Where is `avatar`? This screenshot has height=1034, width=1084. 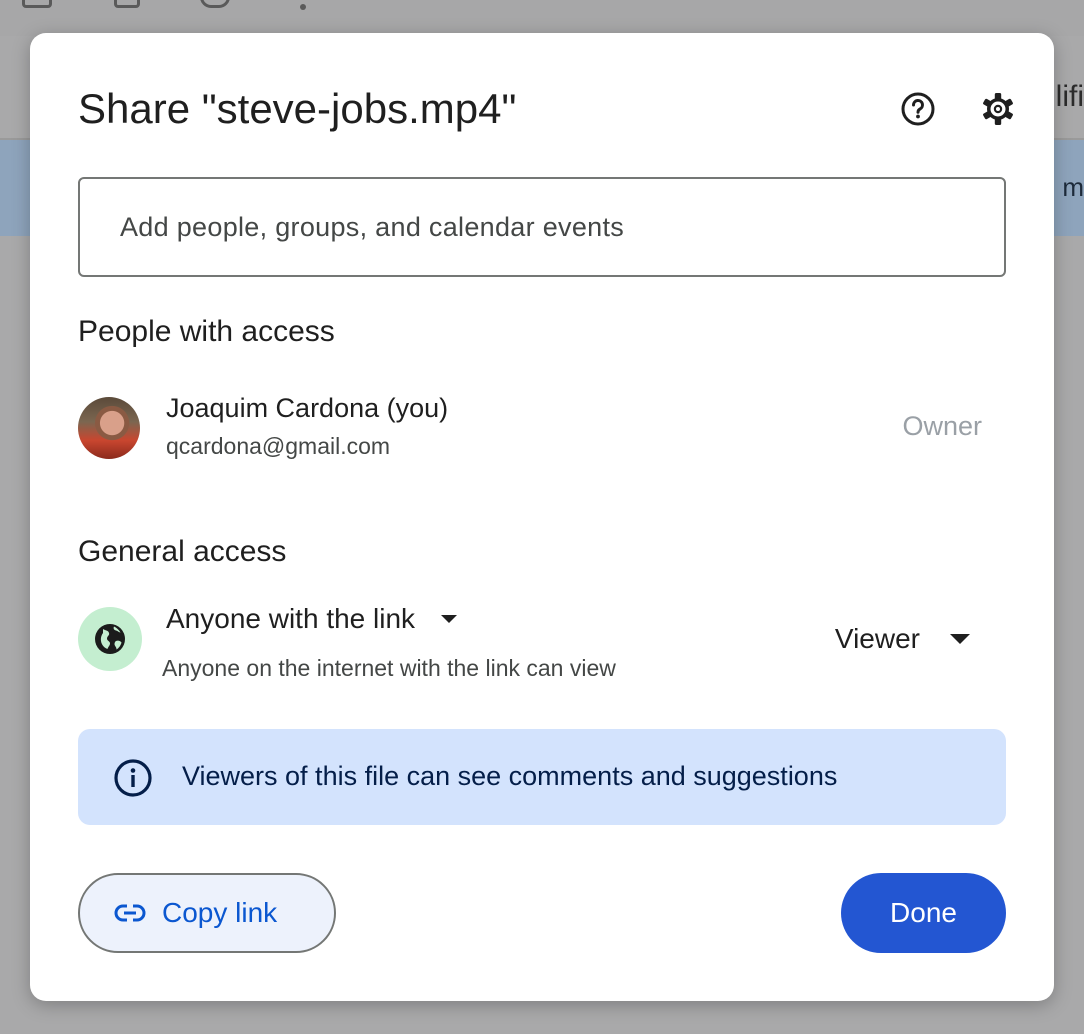 avatar is located at coordinates (109, 428).